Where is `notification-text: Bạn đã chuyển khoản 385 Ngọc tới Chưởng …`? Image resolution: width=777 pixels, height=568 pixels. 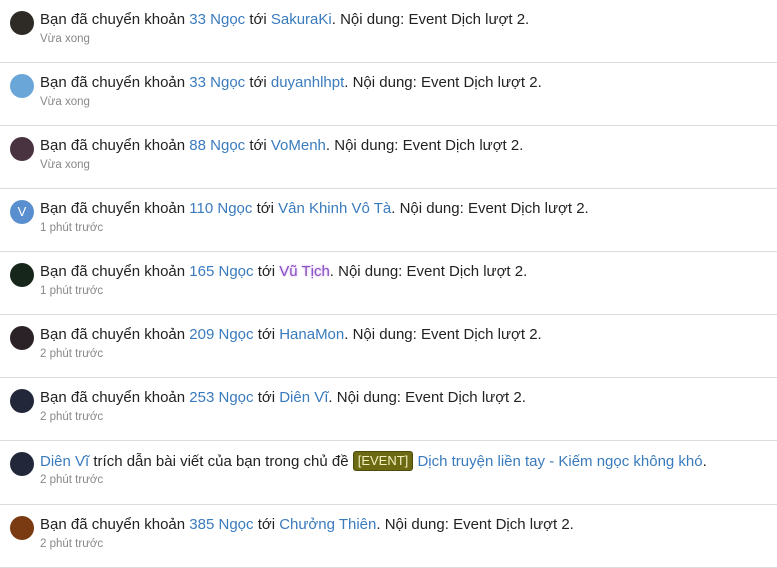 notification-text: Bạn đã chuyển khoản 385 Ngọc tới Chưởng … is located at coordinates (403, 525).